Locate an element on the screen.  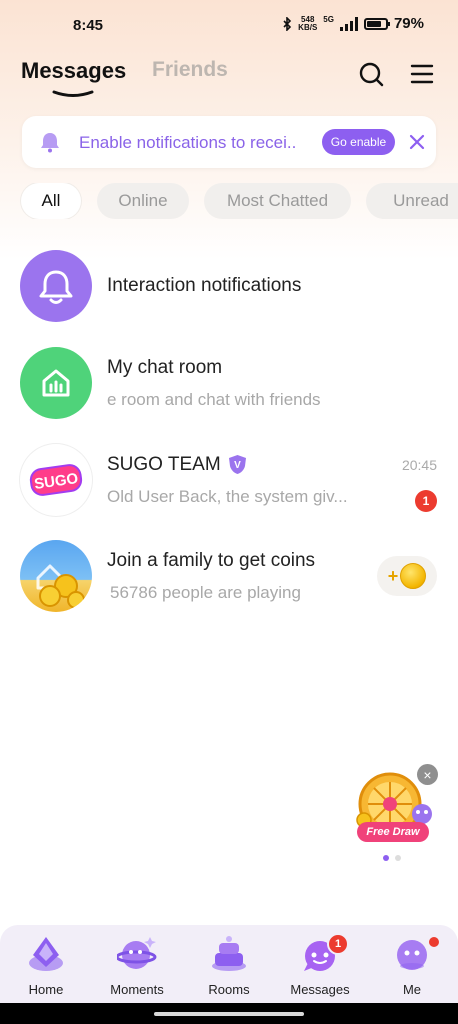
filter-chips: All Online Most Chatted Unread is located at coordinates (229, 201).